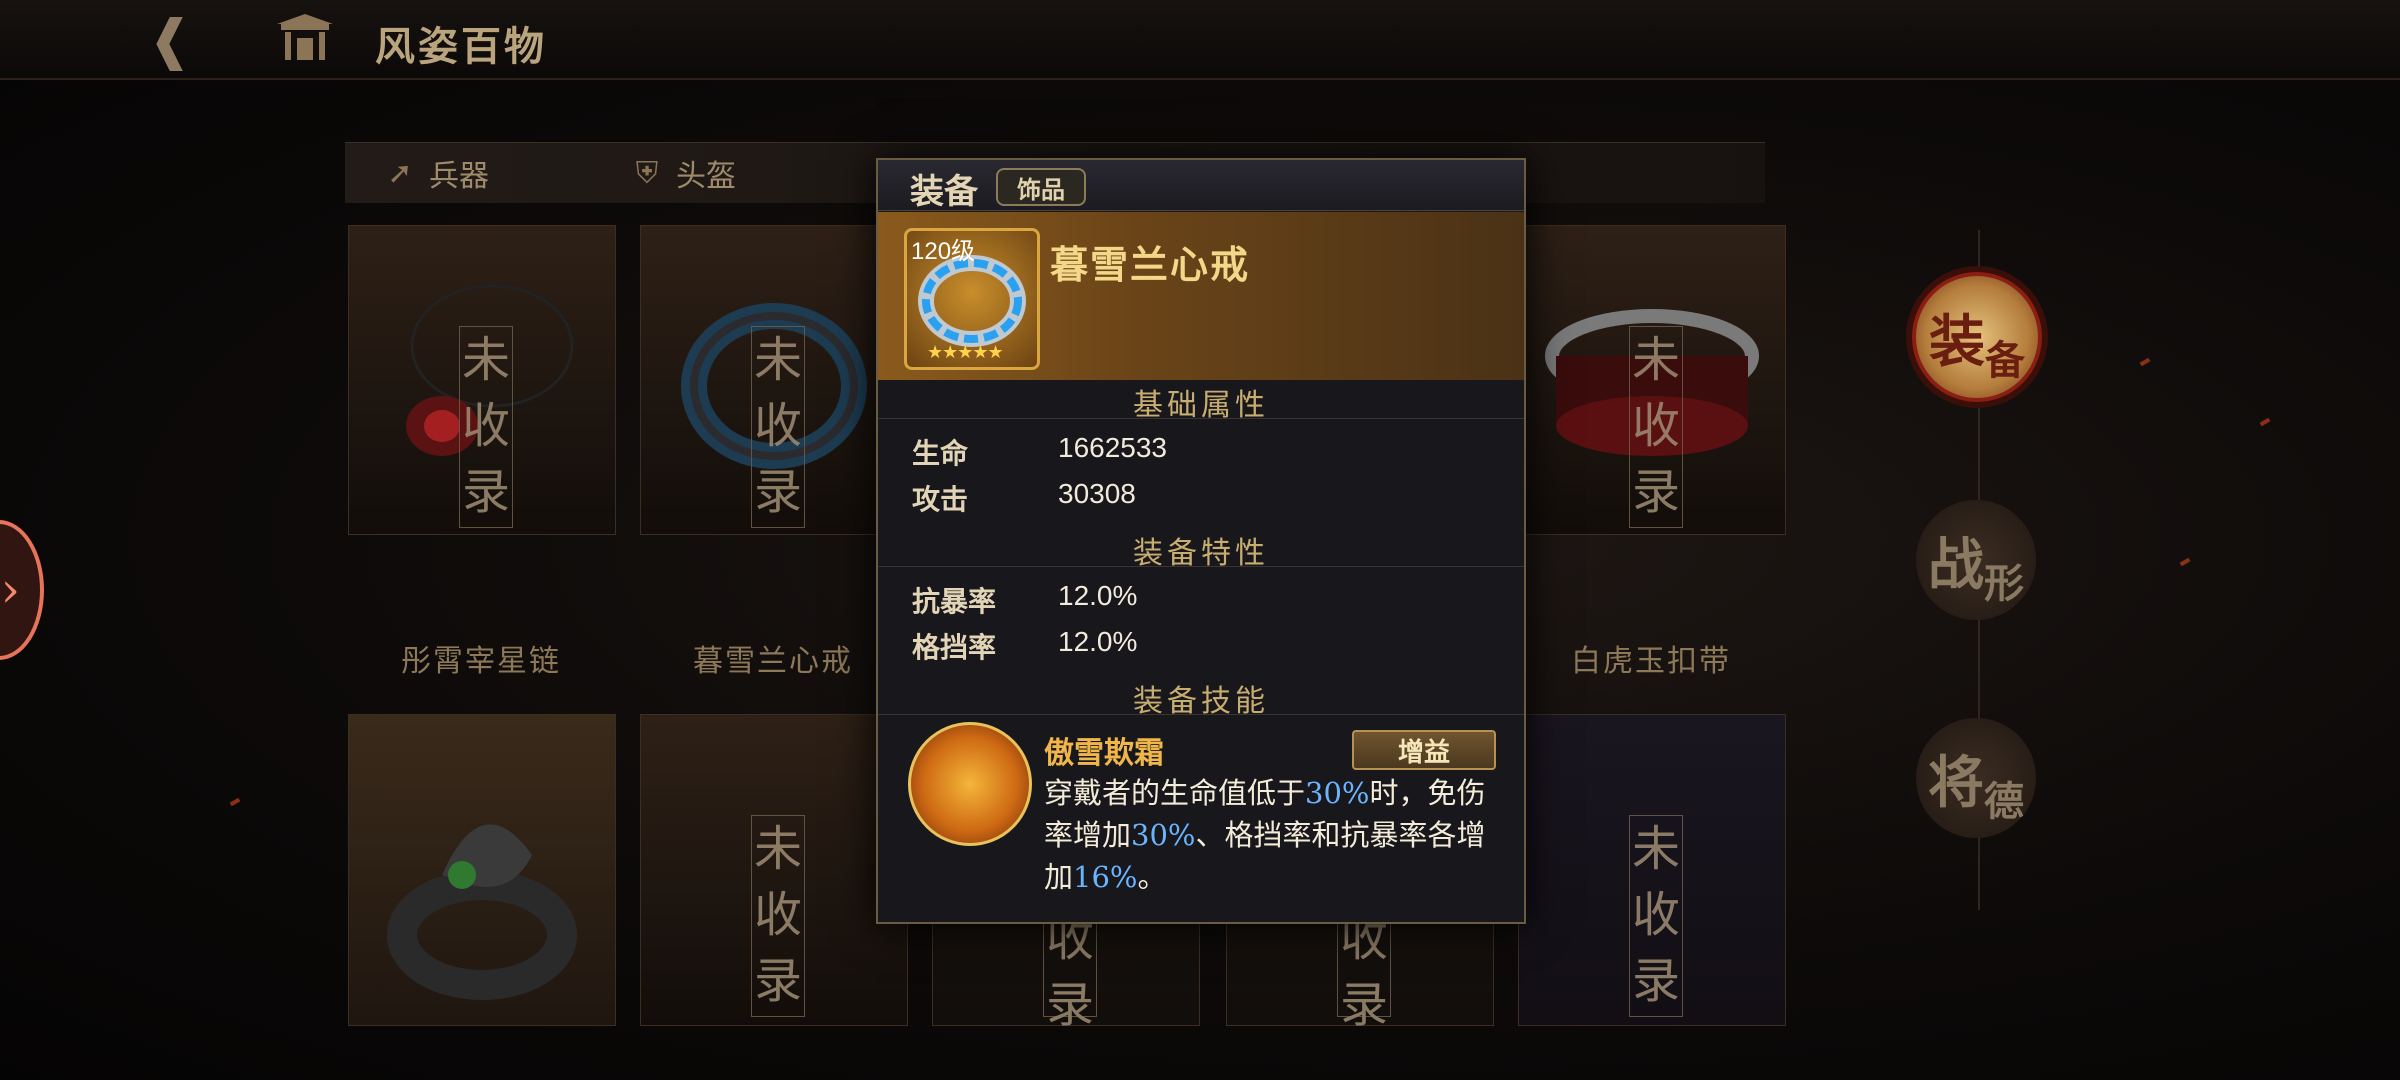  Describe the element at coordinates (1651, 661) in the screenshot. I see `card-name: 白虎玉扣带` at that location.